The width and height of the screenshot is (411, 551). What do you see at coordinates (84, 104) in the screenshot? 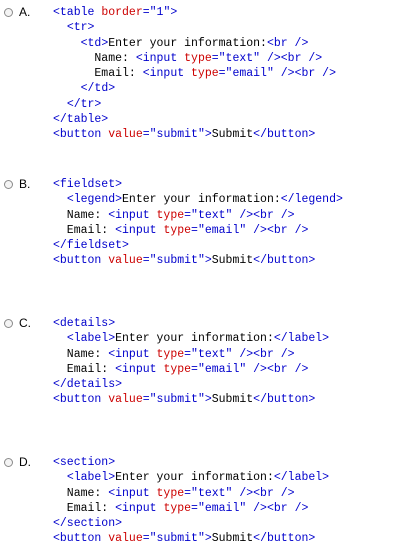
I see `code-token: </tr>` at bounding box center [84, 104].